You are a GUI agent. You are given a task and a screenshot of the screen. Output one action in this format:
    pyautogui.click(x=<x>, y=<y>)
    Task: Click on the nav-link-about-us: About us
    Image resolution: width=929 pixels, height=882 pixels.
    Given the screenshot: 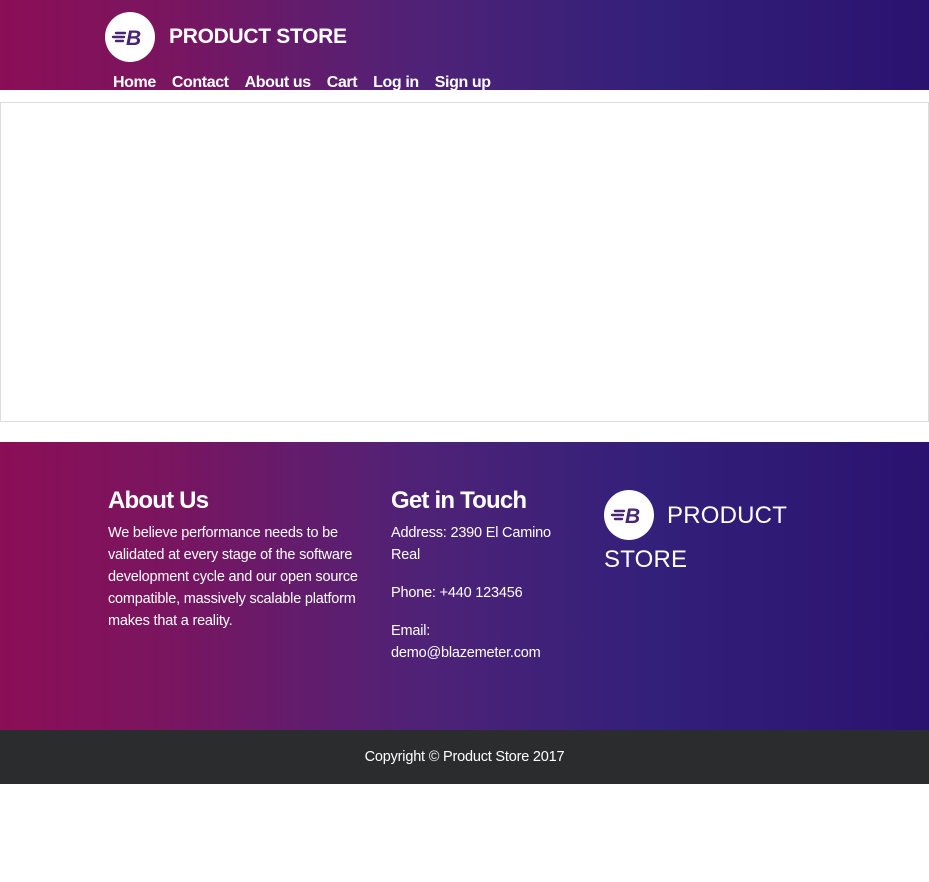 What is the action you would take?
    pyautogui.click(x=278, y=82)
    